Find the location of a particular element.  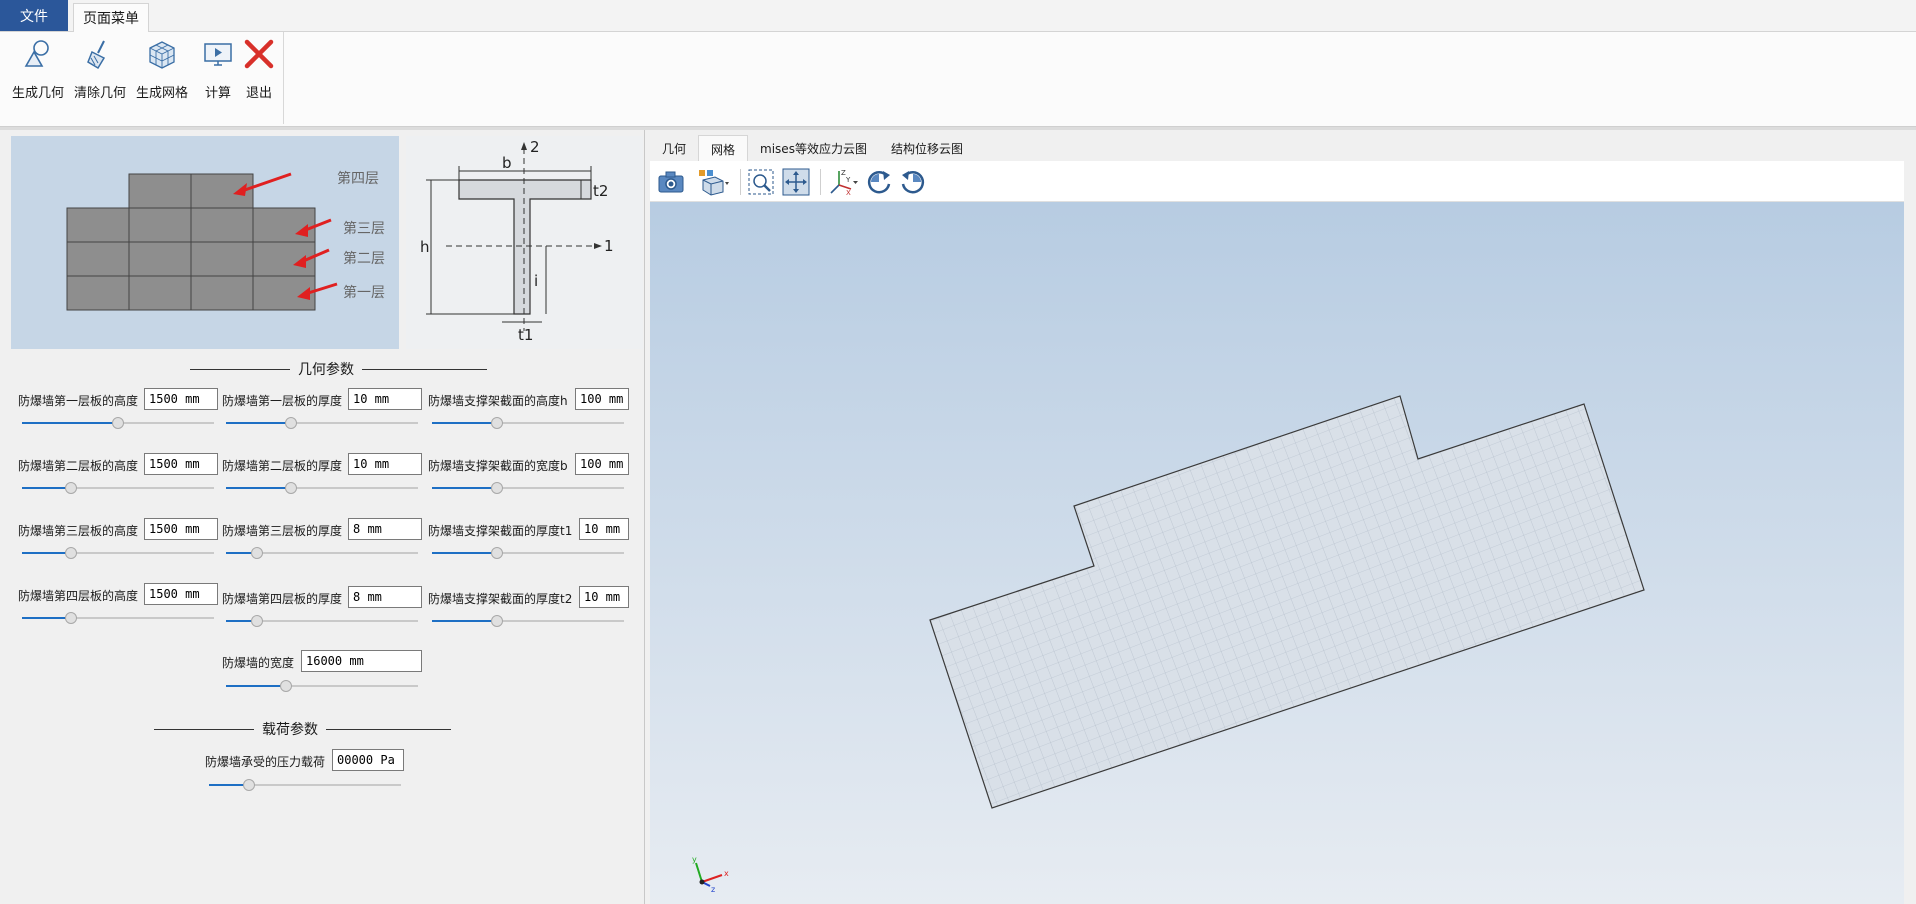

support-height-h-input: 100 mm is located at coordinates (602, 399).